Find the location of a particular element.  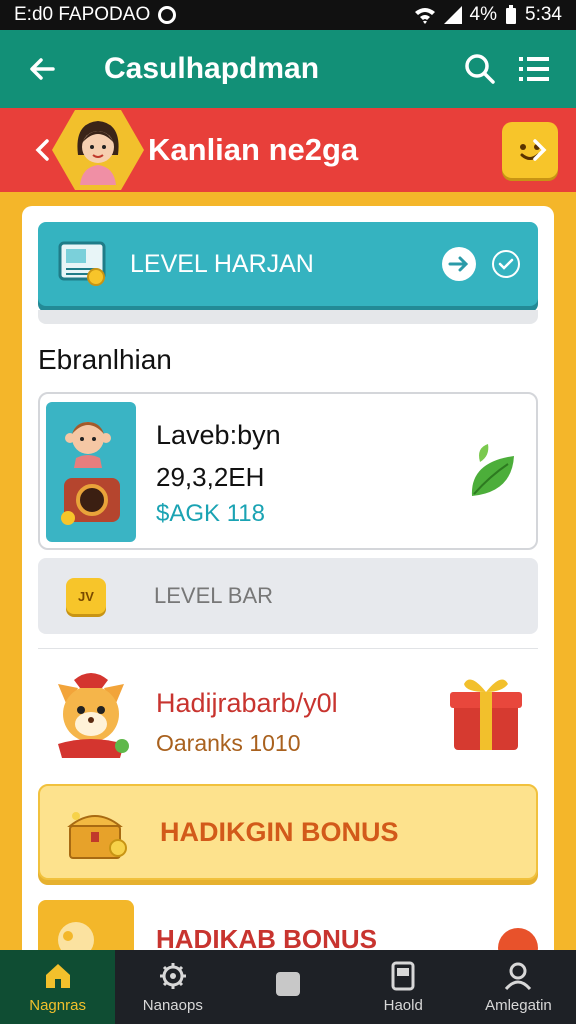

signal-icon is located at coordinates (452, 15).